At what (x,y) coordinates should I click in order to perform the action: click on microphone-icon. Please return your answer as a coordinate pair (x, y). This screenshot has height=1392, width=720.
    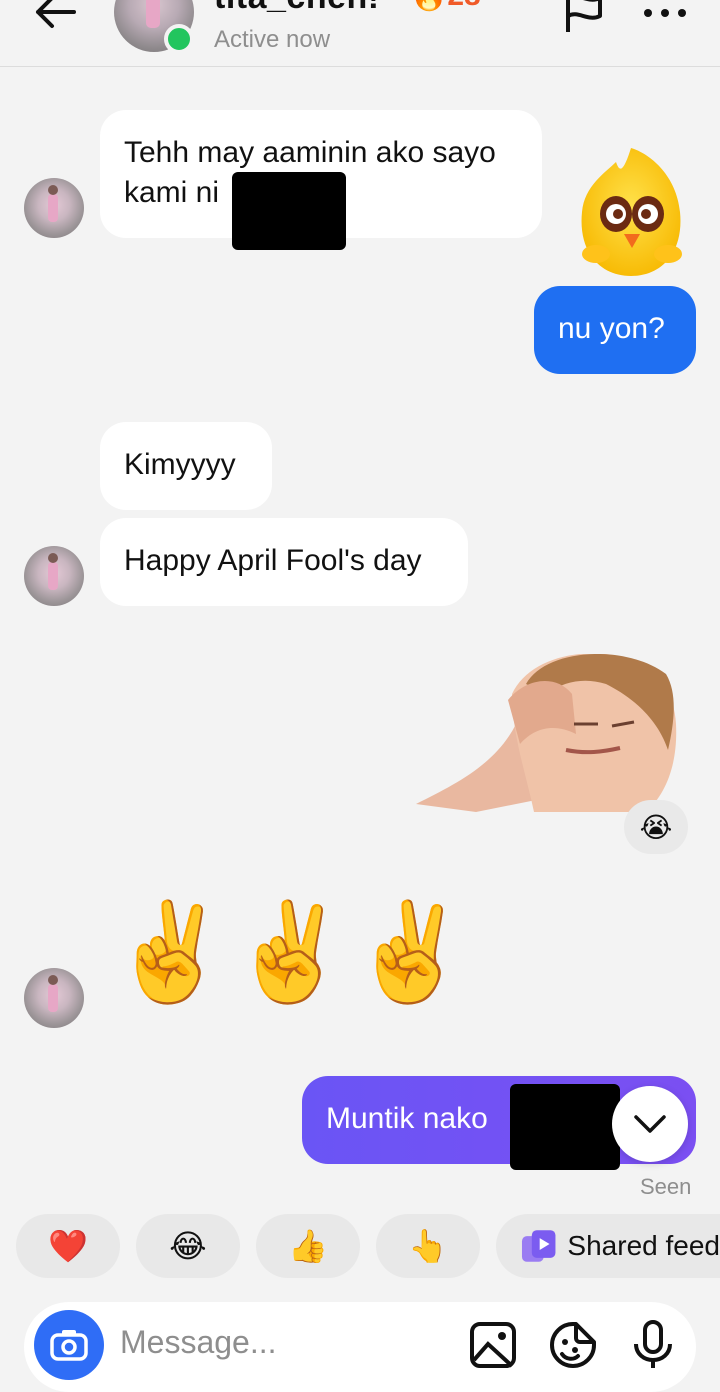
    Looking at the image, I should click on (653, 1345).